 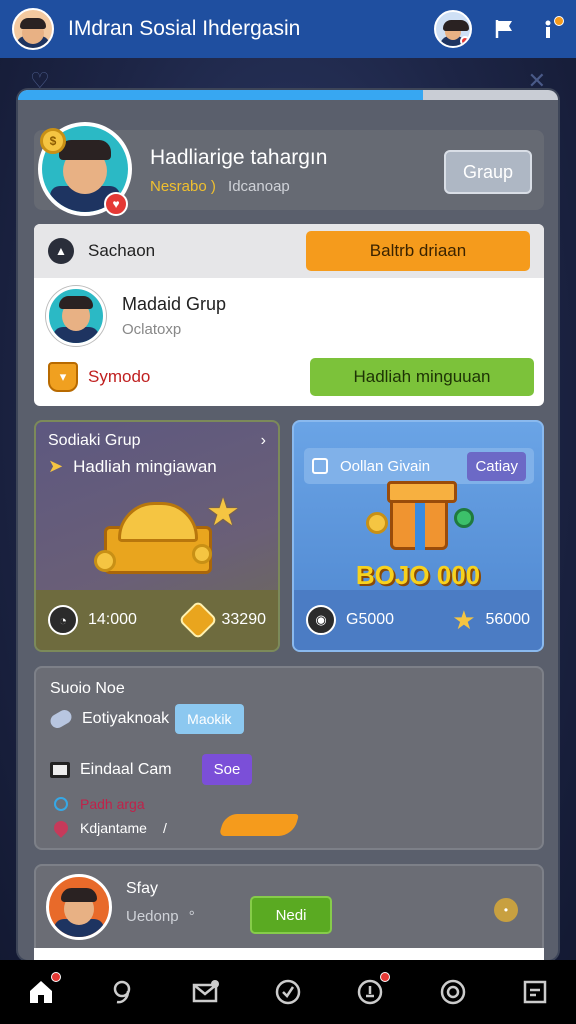 I want to click on square-icon, so click(x=320, y=466).